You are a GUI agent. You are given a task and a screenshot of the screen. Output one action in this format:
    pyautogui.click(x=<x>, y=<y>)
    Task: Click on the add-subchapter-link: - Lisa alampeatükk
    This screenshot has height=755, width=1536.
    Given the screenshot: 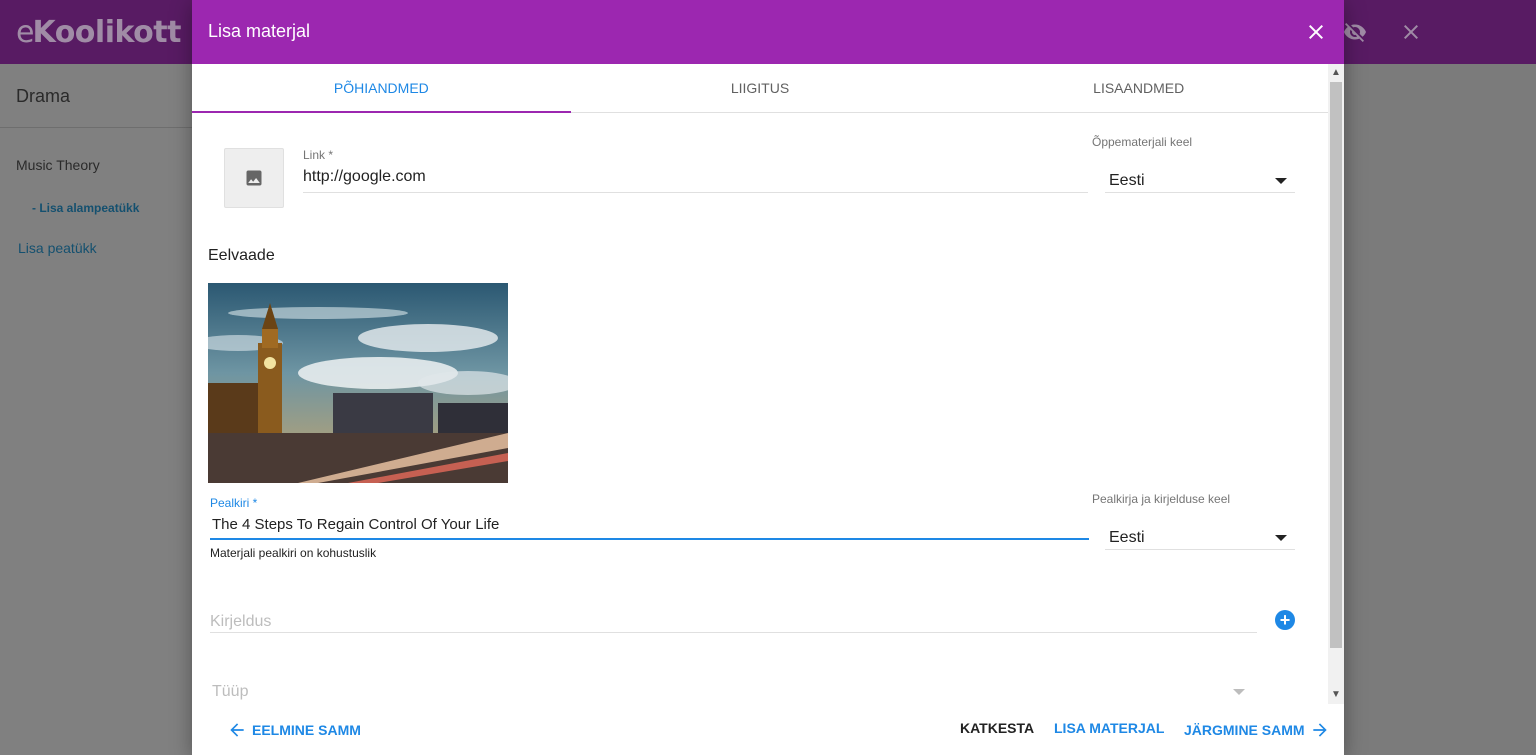 What is the action you would take?
    pyautogui.click(x=85, y=208)
    